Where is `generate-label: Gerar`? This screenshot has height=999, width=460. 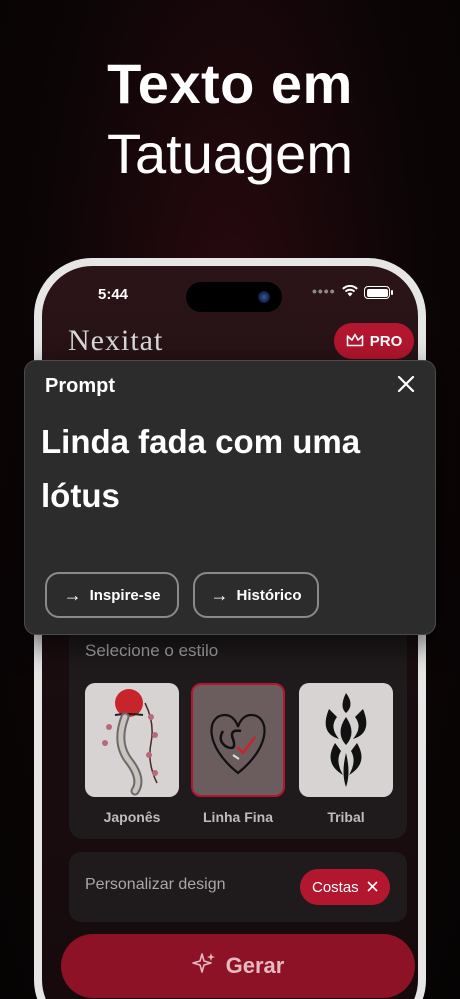
generate-label: Gerar is located at coordinates (255, 965).